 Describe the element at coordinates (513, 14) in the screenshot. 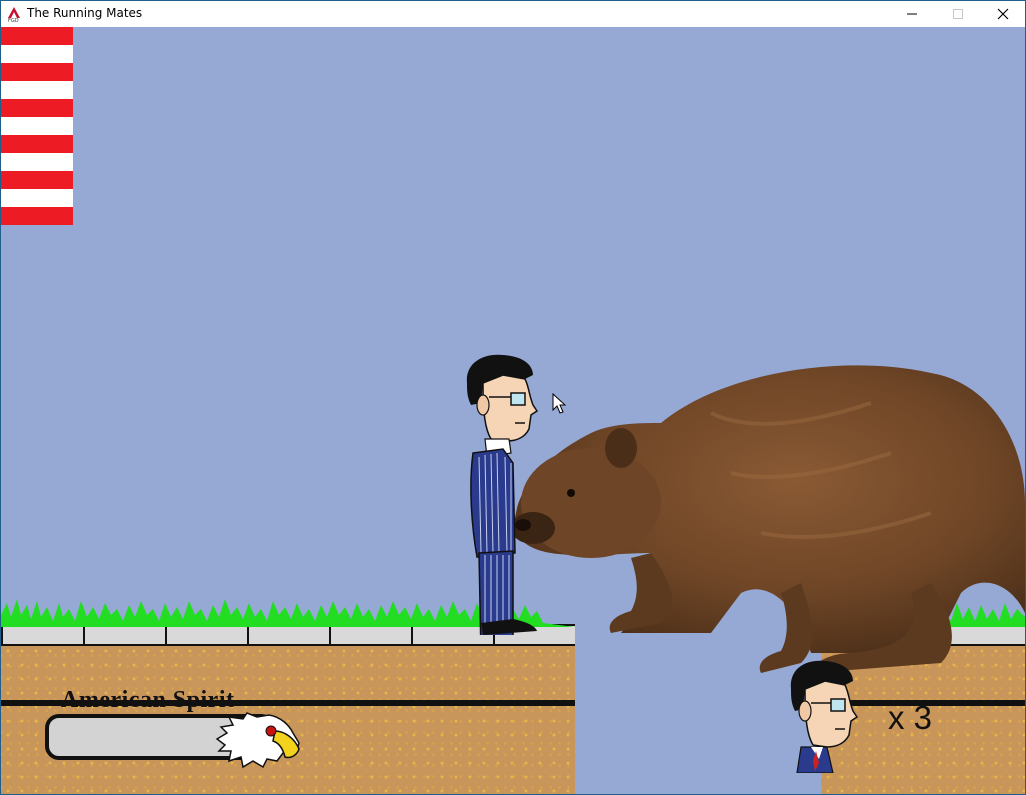

I see `title-bar: FGD The Running Mates` at that location.